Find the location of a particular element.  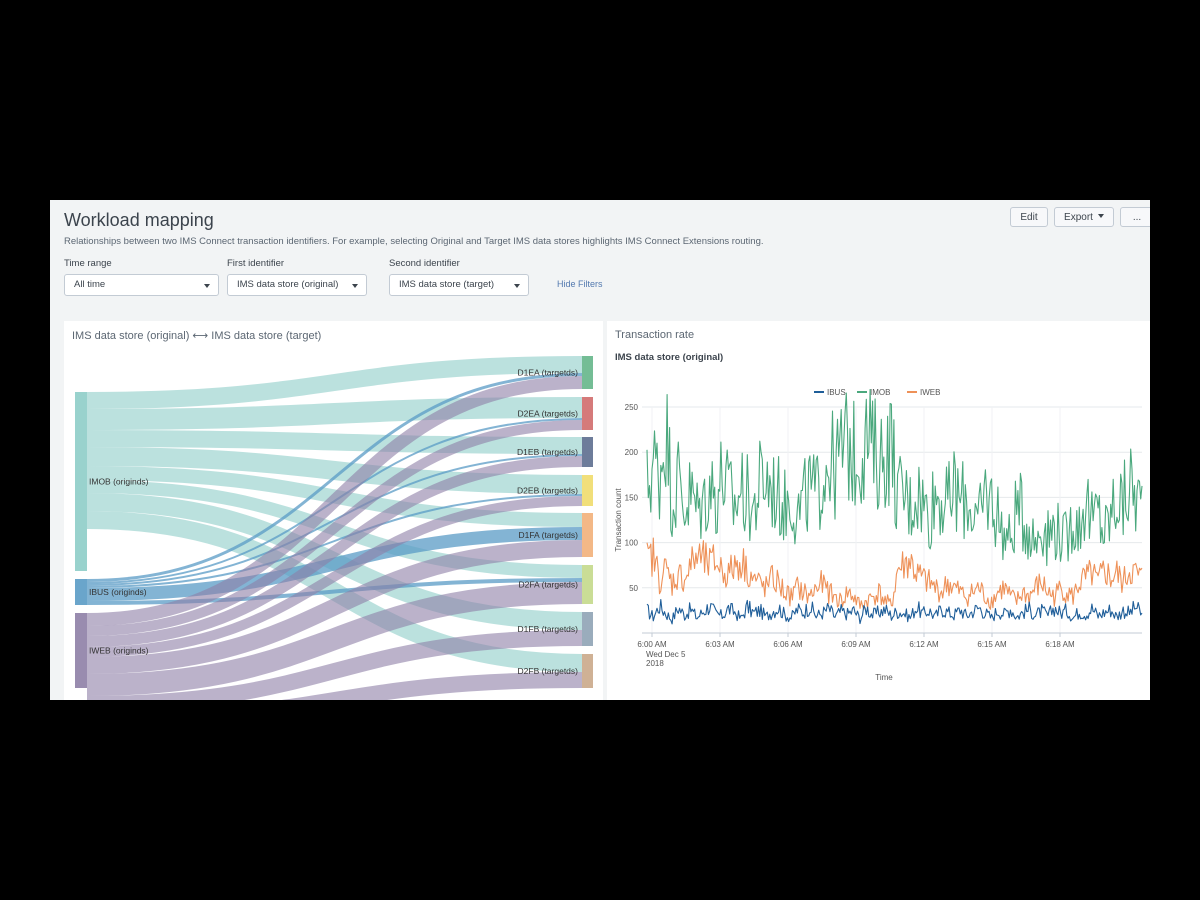

x-axis-label: Time is located at coordinates (884, 677).